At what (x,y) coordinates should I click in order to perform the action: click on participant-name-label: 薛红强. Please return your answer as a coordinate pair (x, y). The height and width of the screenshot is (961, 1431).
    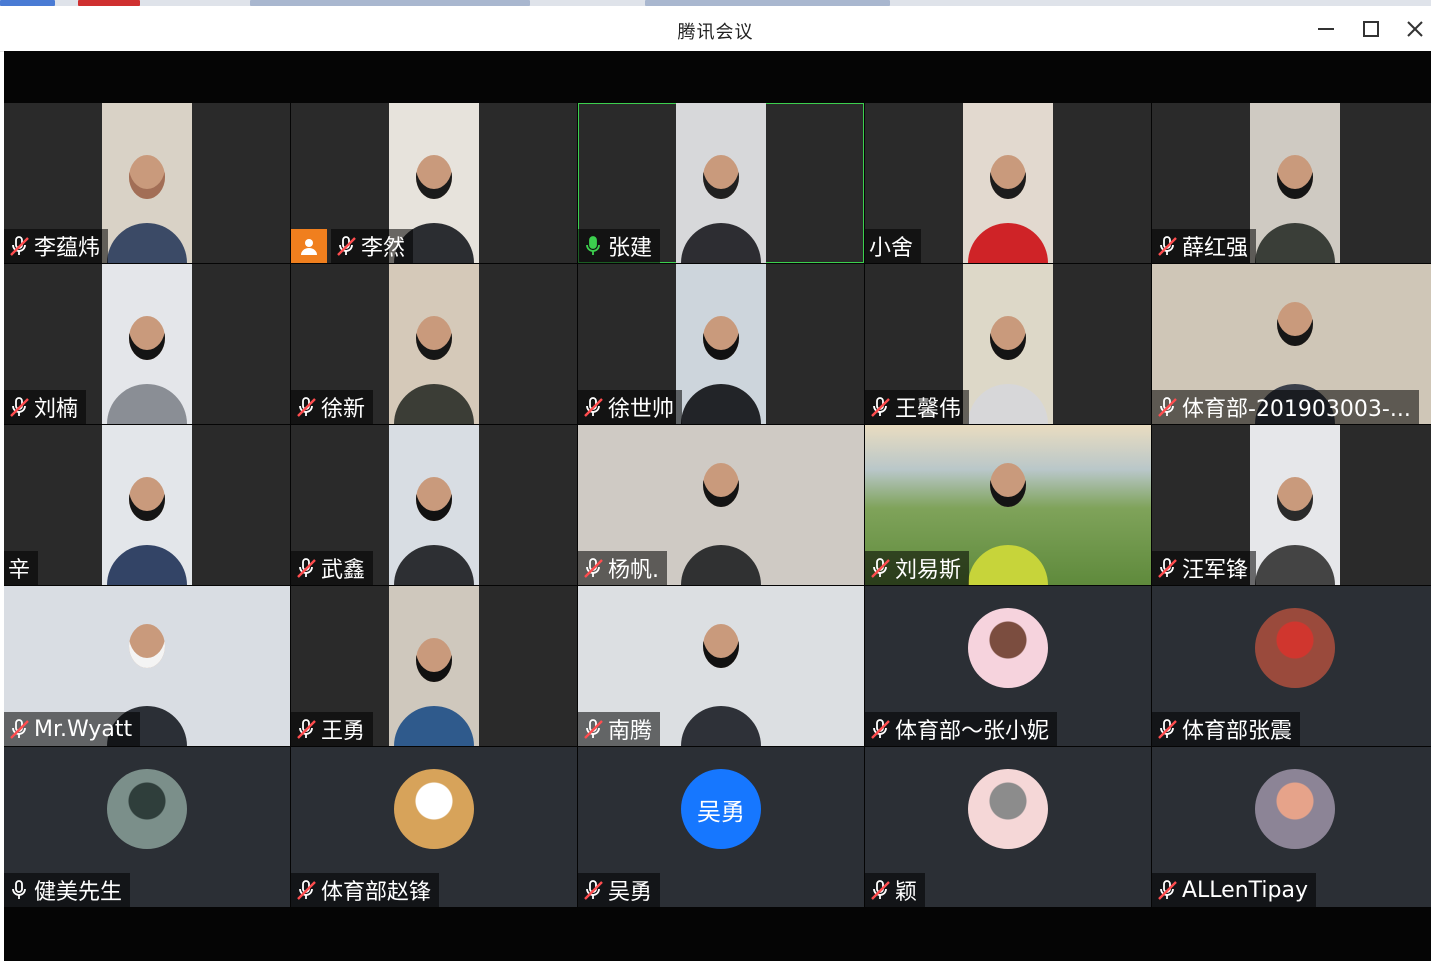
    Looking at the image, I should click on (1204, 246).